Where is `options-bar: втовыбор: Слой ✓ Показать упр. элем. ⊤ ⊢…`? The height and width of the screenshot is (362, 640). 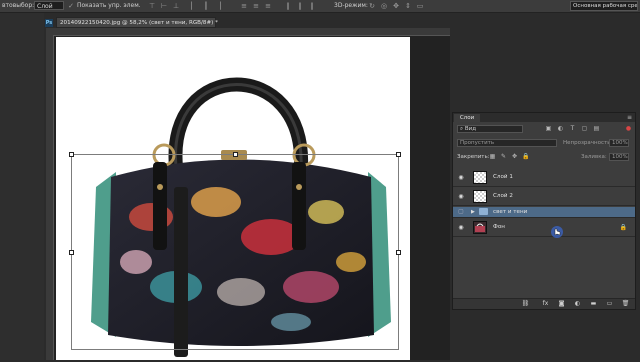 options-bar: втовыбор: Слой ✓ Показать упр. элем. ⊤ ⊢… is located at coordinates (320, 6).